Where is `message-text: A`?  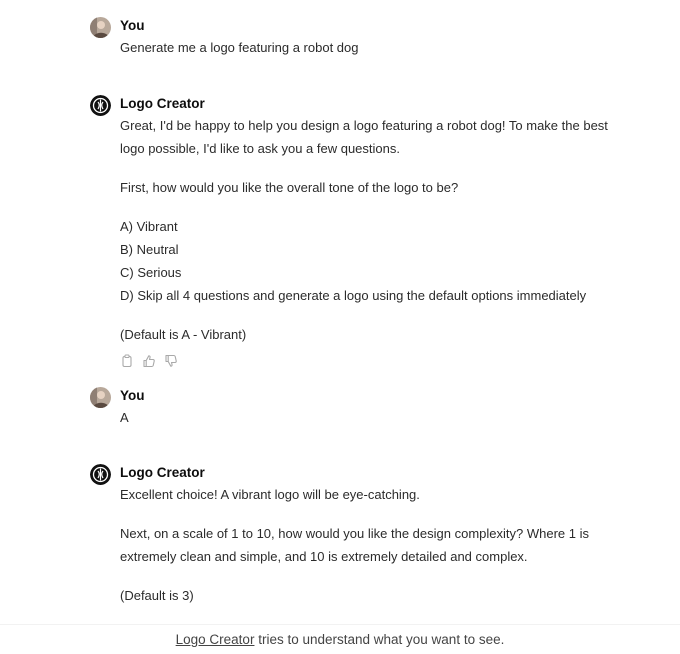
message-text: A is located at coordinates (380, 417).